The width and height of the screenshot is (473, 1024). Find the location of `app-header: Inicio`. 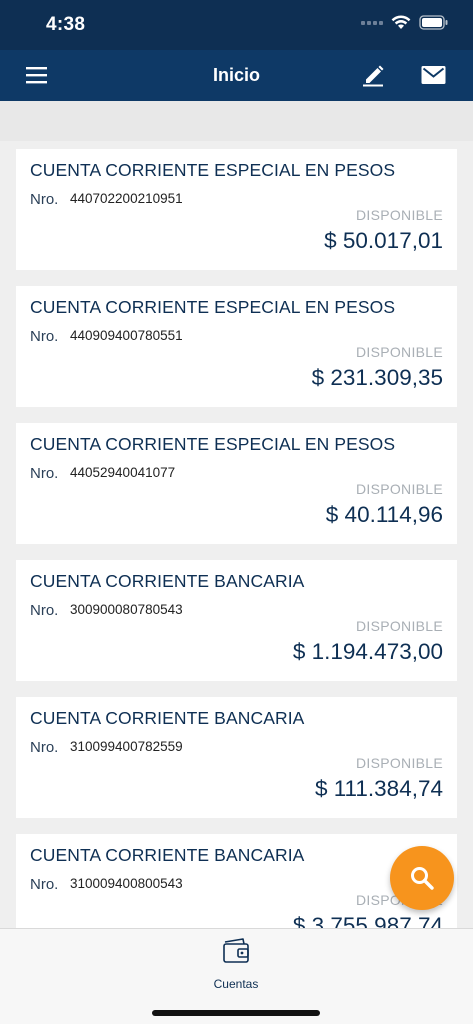

app-header: Inicio is located at coordinates (236, 75).